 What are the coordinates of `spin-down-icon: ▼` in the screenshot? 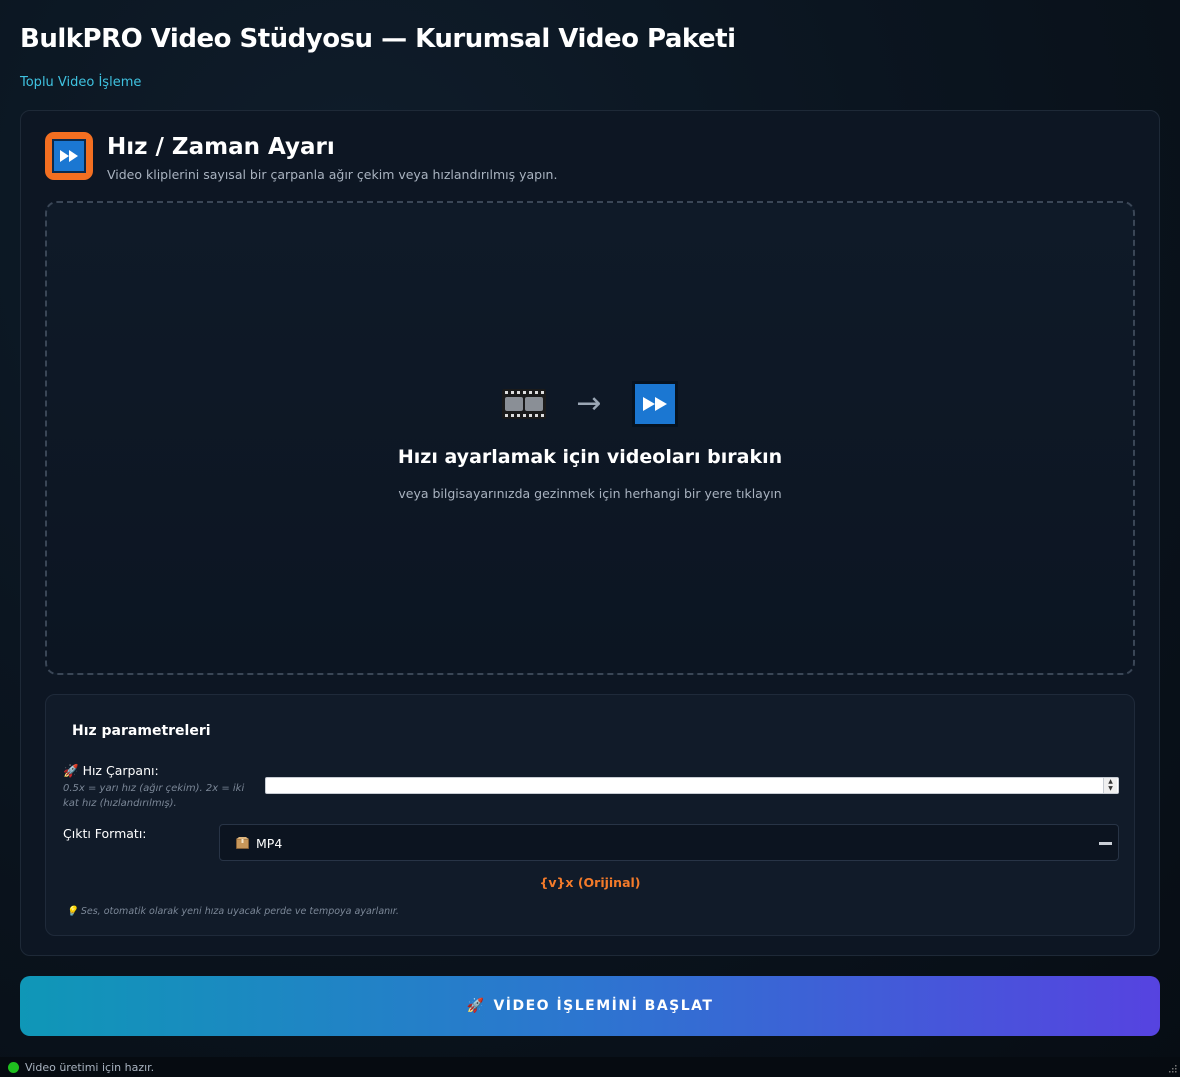 It's located at (1110, 789).